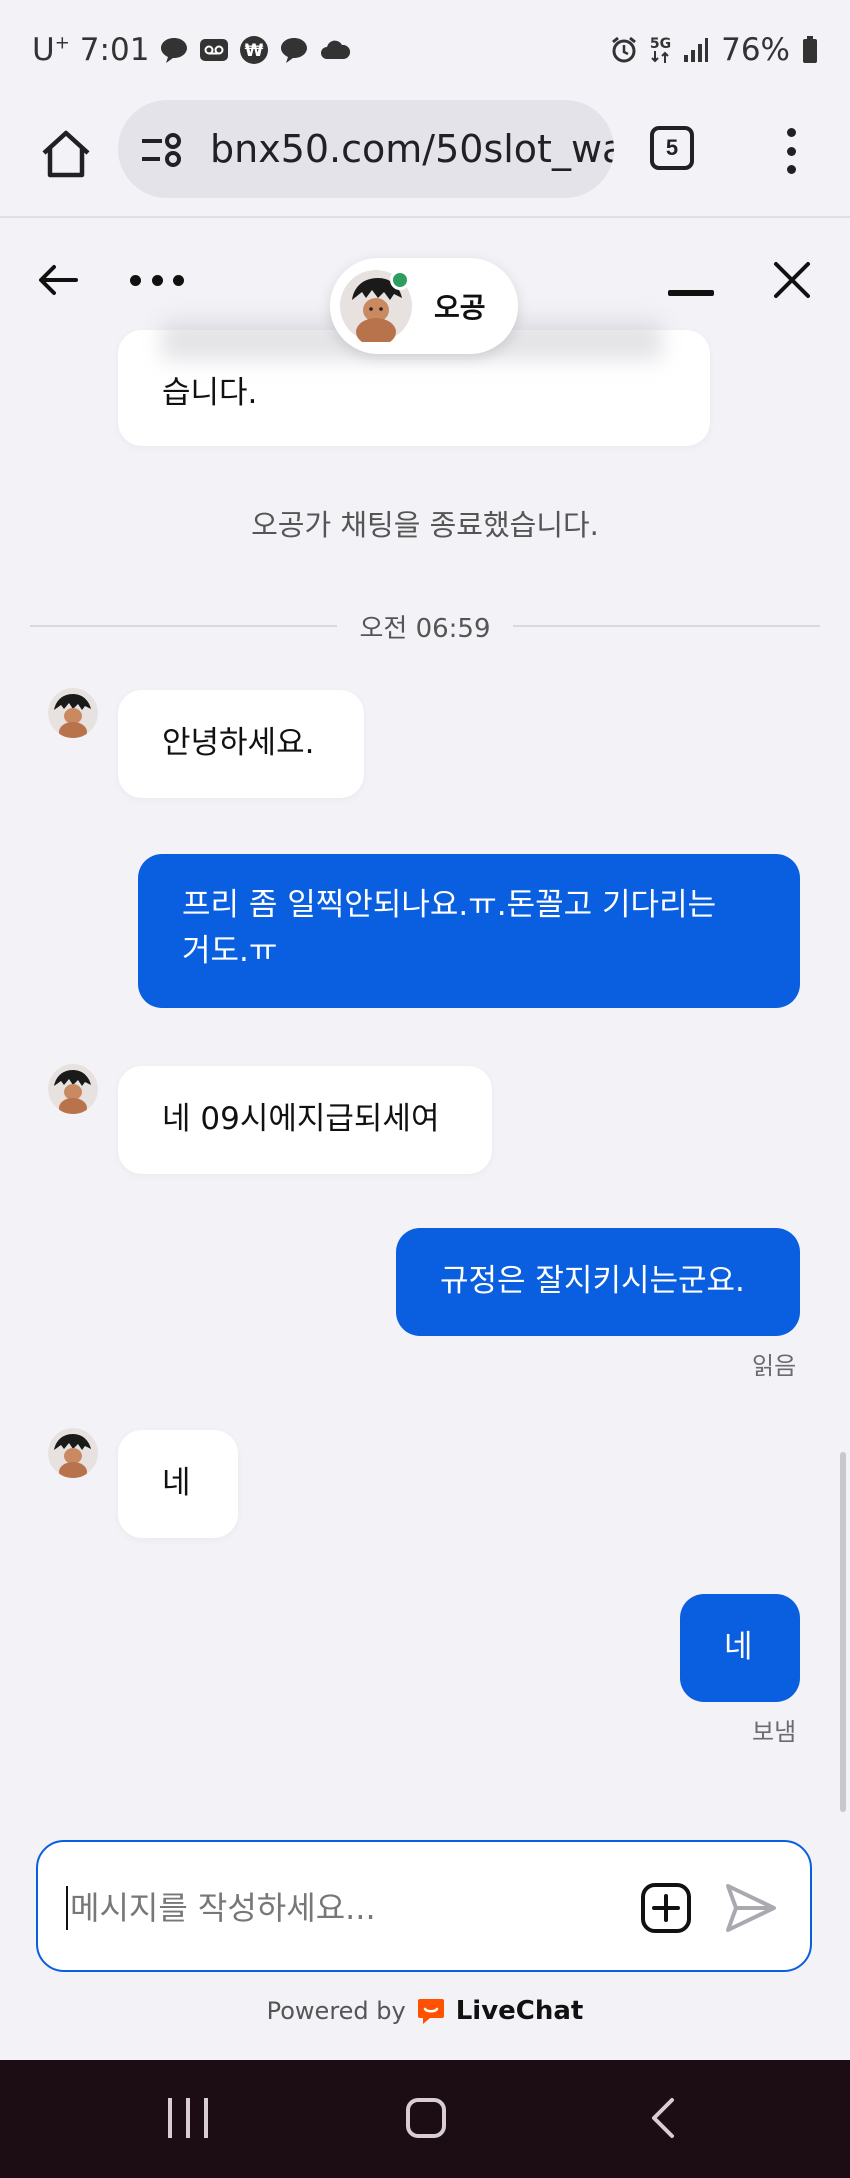  I want to click on user-message-bubble: 프리 좀 일찍안되나요.ㅠ.돈꼴고 기다리는 거도.ㅠ, so click(469, 931).